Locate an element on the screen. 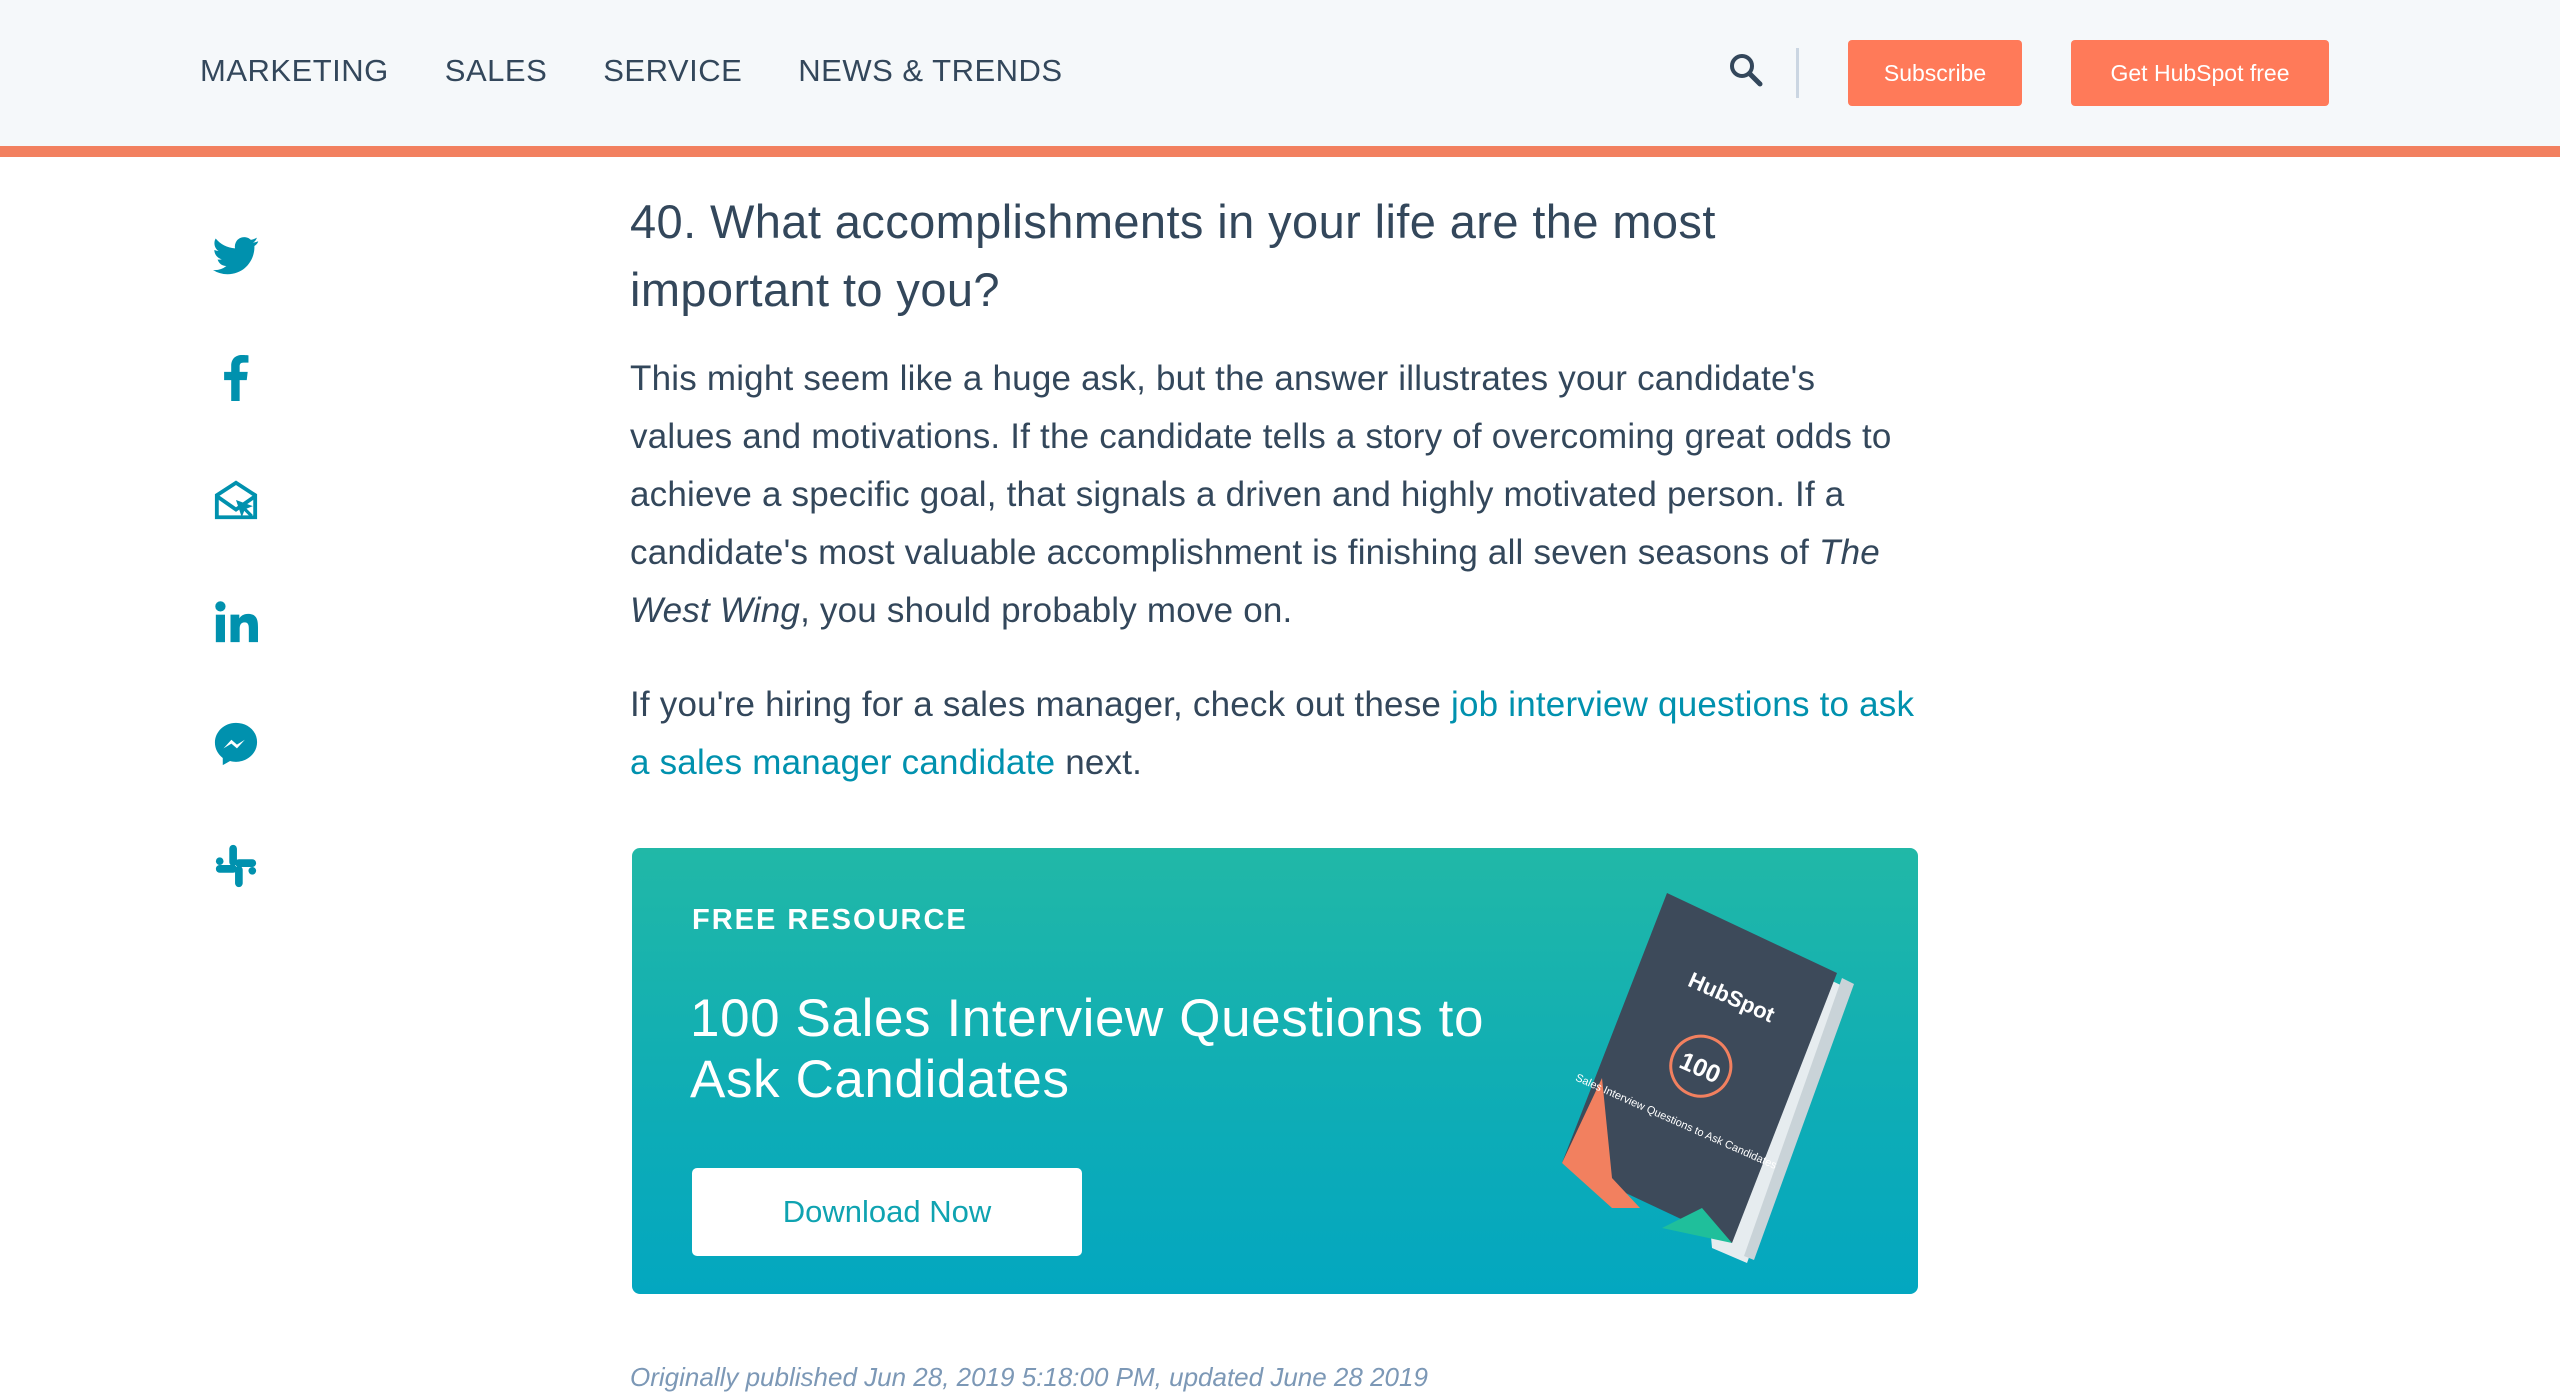 Image resolution: width=2560 pixels, height=1393 pixels. nav-sales: SALES is located at coordinates (496, 71).